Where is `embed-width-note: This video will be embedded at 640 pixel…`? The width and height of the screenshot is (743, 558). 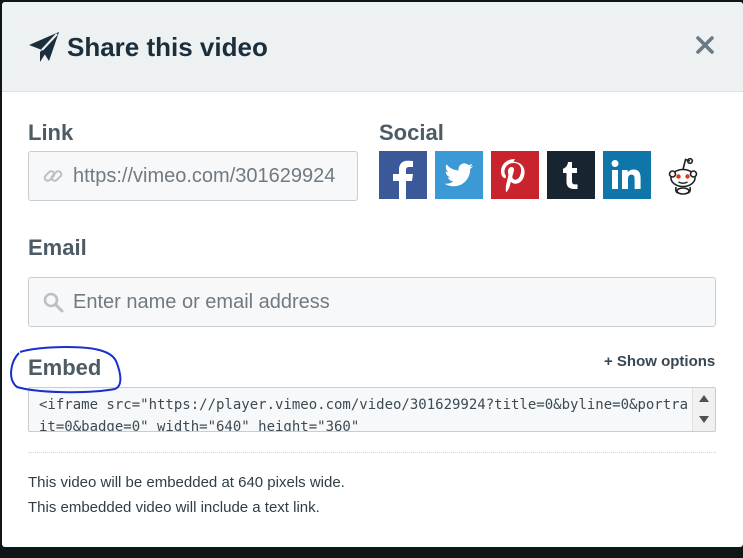
embed-width-note: This video will be embedded at 640 pixel… is located at coordinates (186, 482).